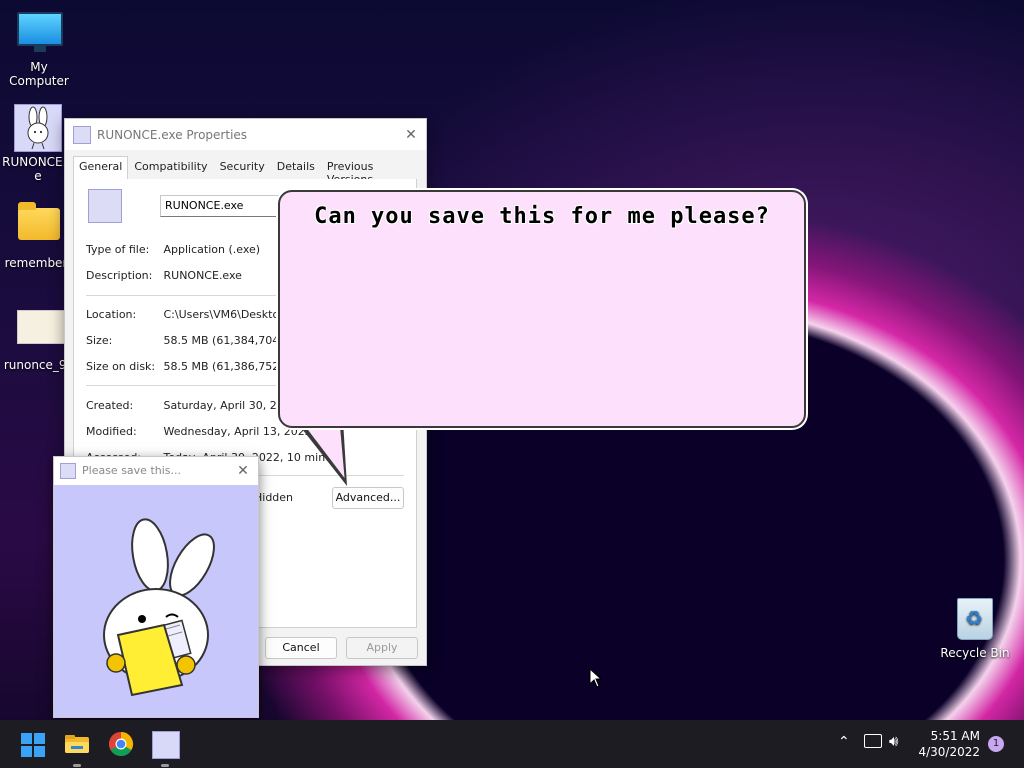 This screenshot has height=768, width=1024. I want to click on monitor-icon, so click(40, 34).